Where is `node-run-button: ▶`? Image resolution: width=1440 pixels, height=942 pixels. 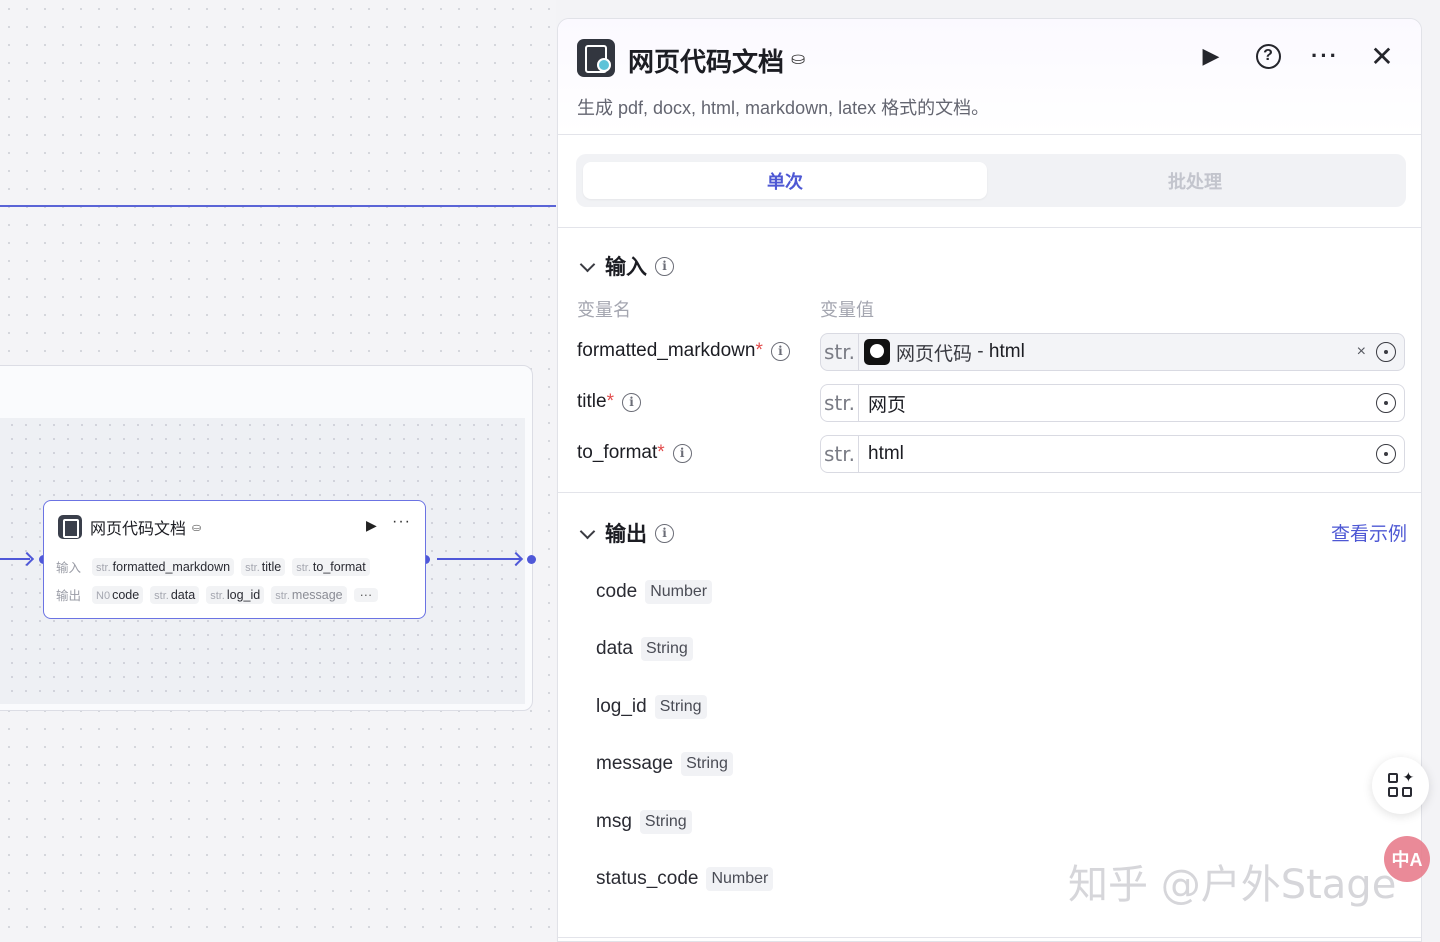 node-run-button: ▶ is located at coordinates (371, 525).